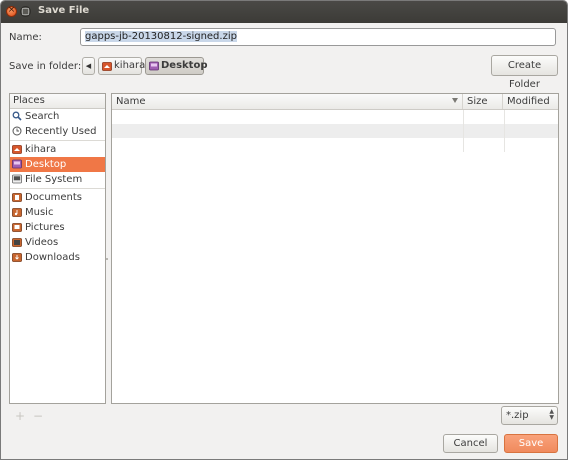 The image size is (568, 460). I want to click on remove-bookmark-button: −, so click(38, 416).